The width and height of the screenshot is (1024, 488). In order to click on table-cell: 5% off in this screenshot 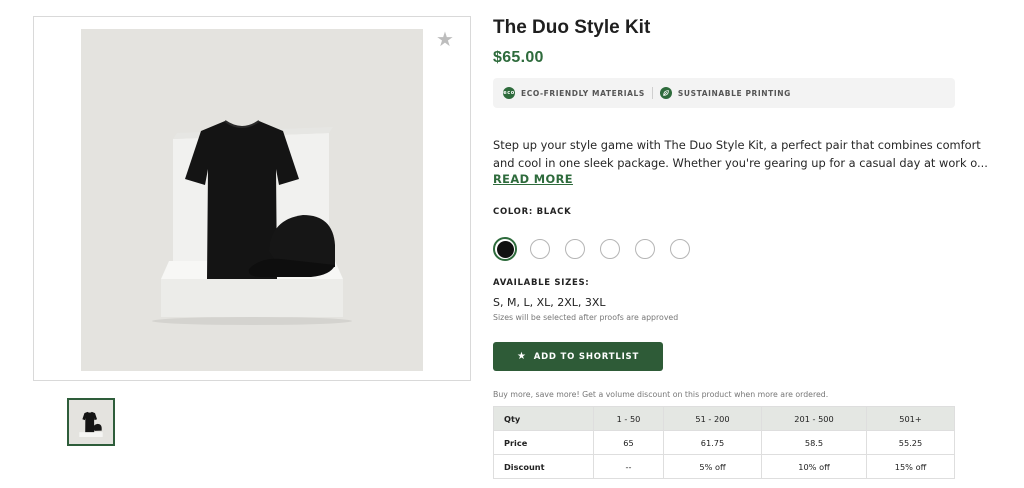, I will do `click(712, 466)`.